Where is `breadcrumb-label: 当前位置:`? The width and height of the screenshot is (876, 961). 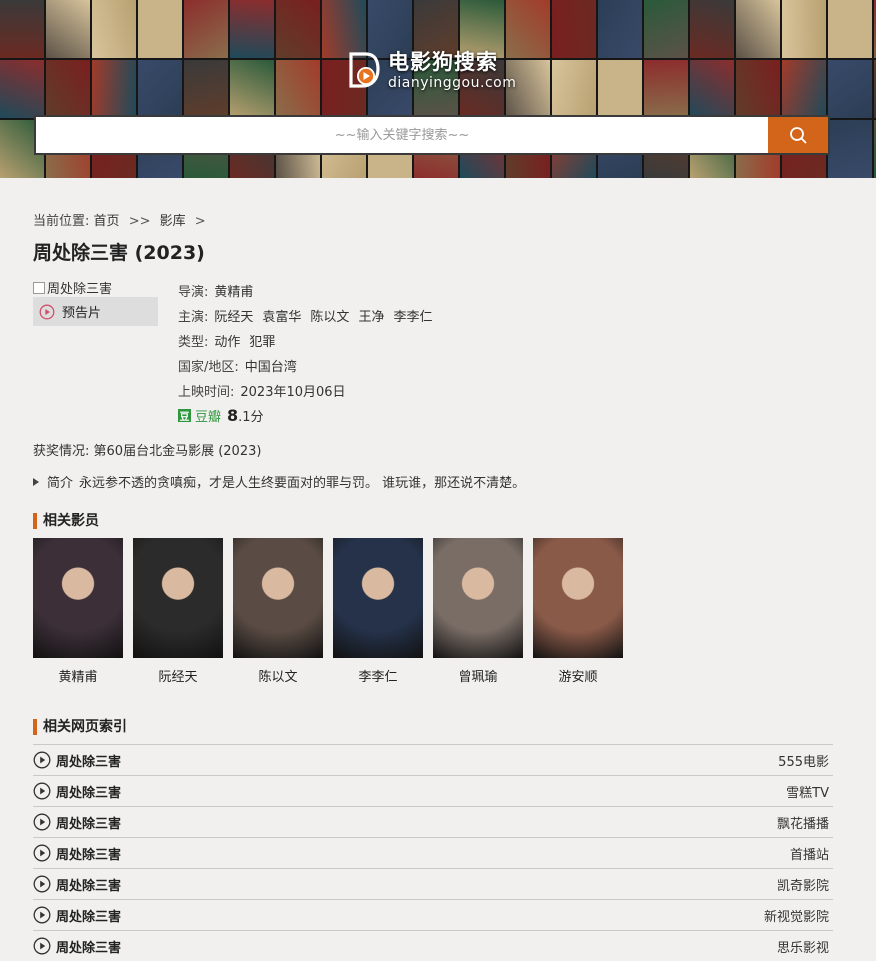
breadcrumb-label: 当前位置: is located at coordinates (61, 221).